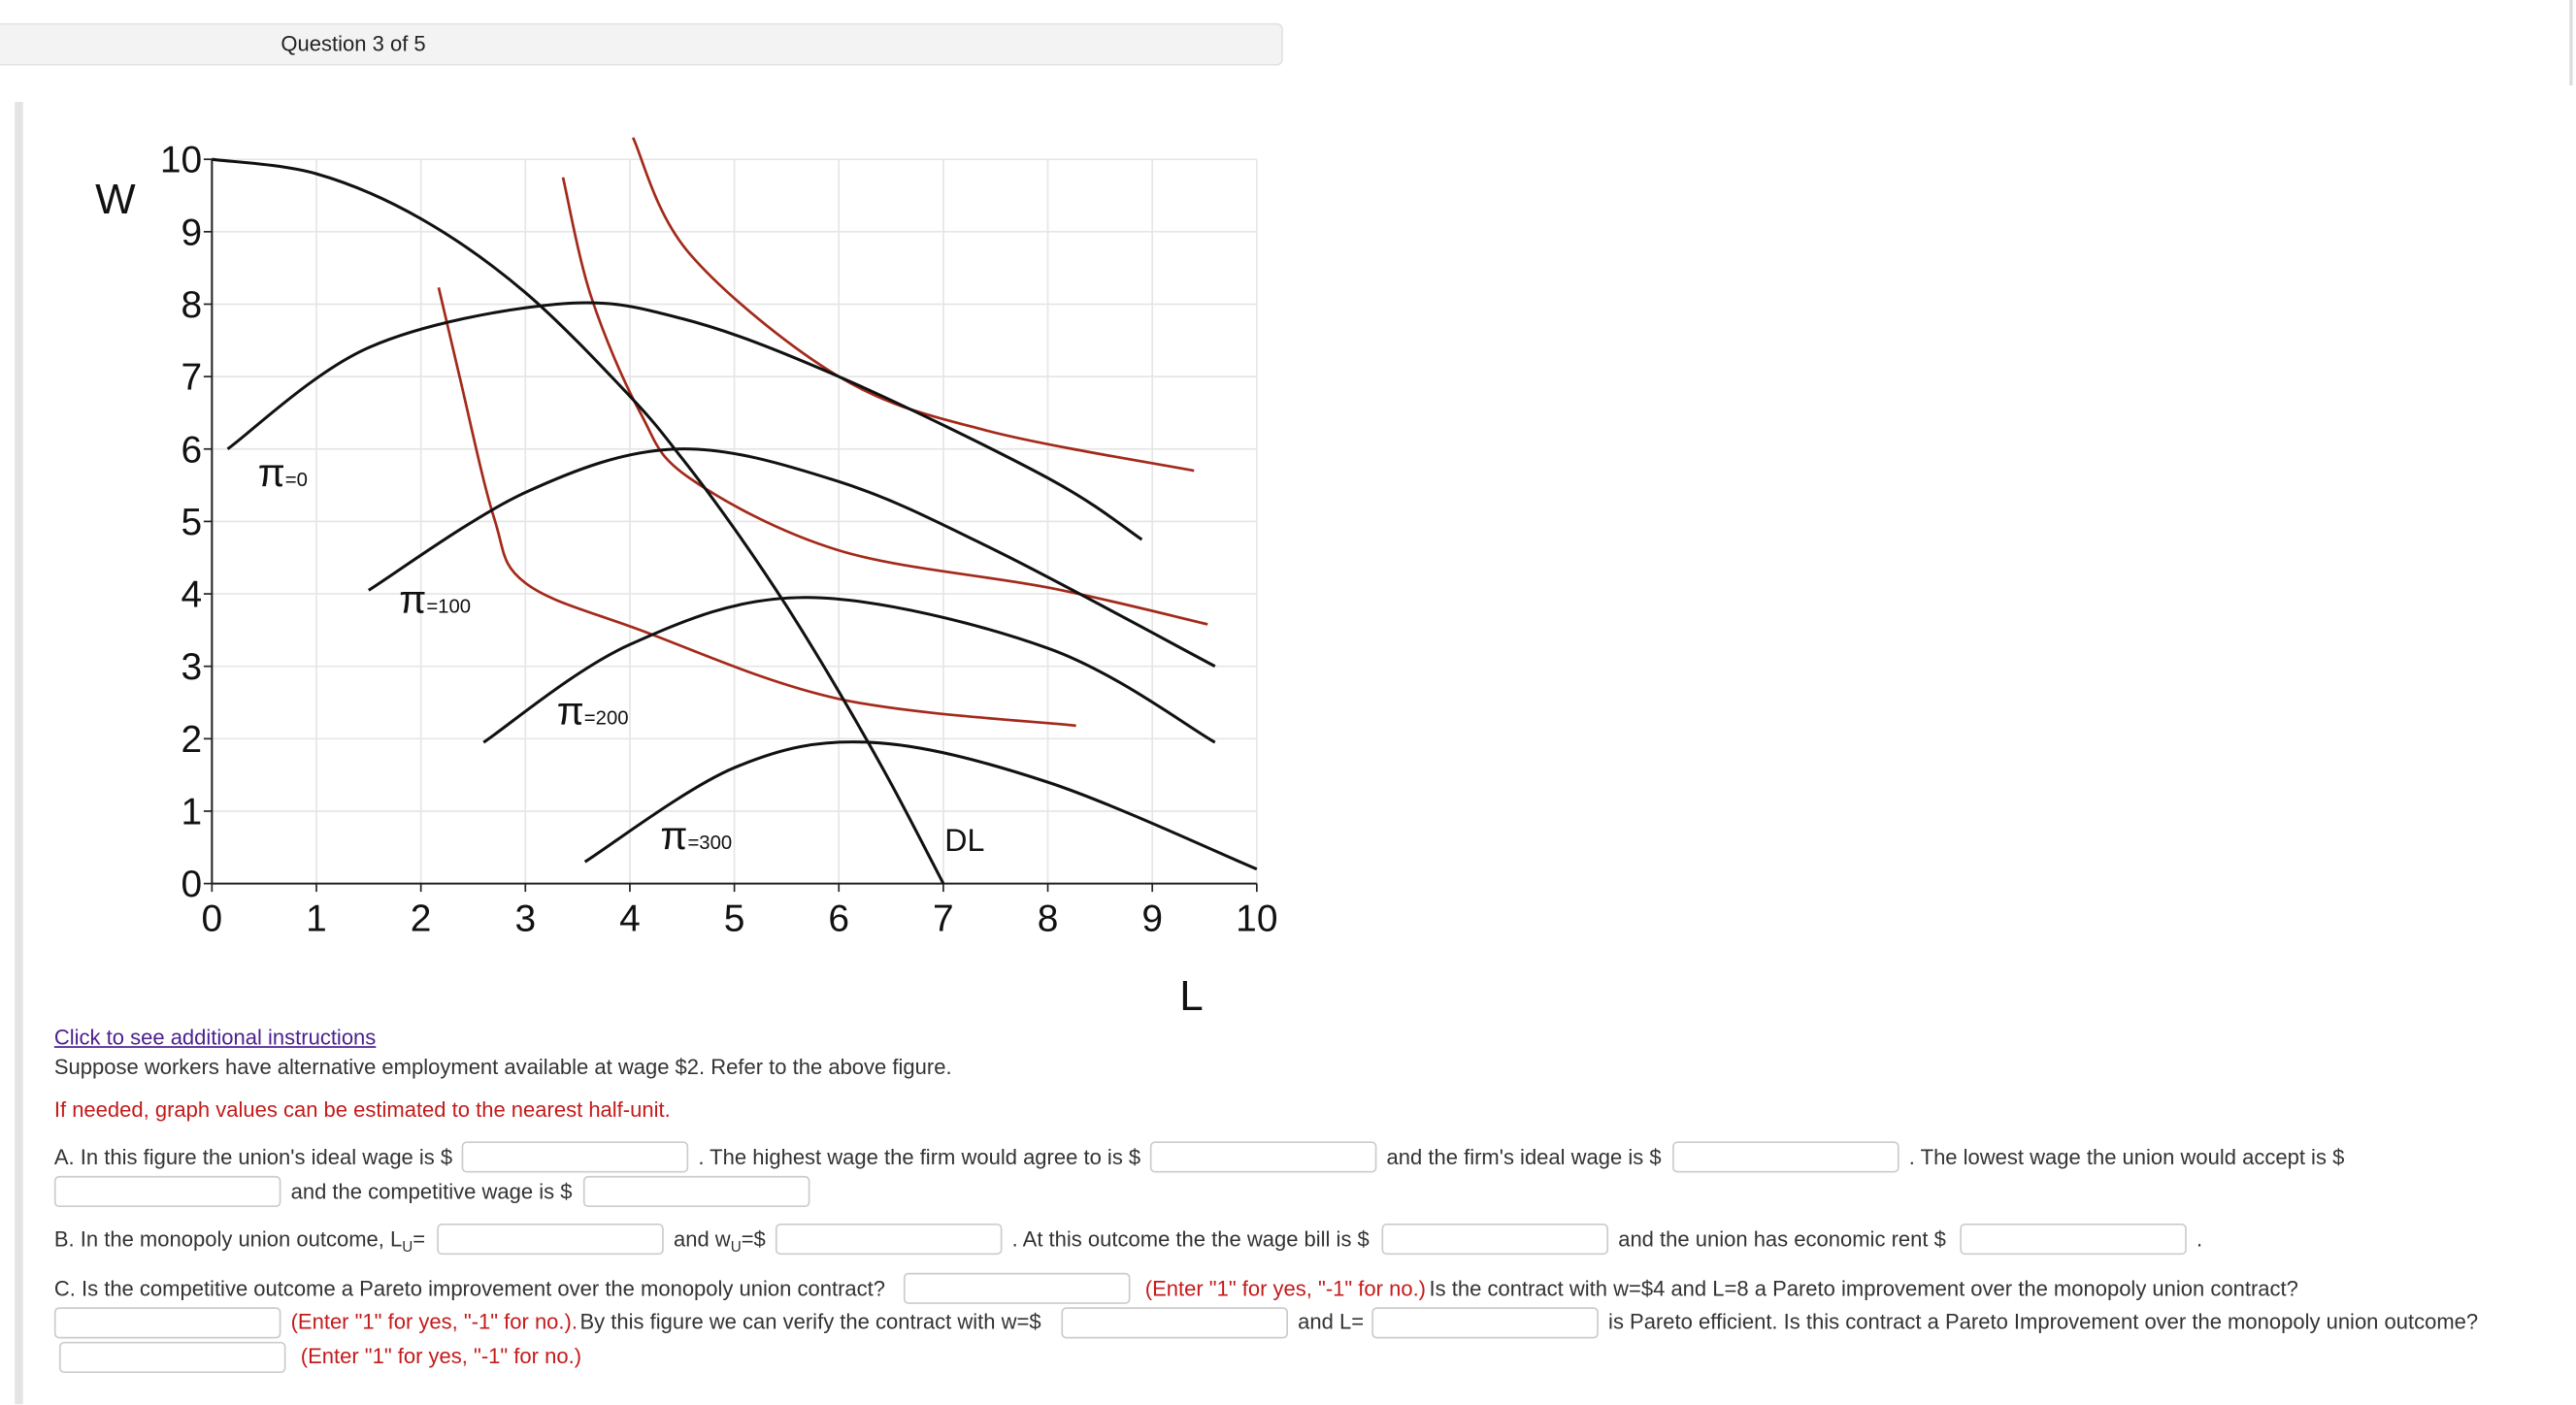  What do you see at coordinates (753, 1239) in the screenshot?
I see `partB-t2b: =$` at bounding box center [753, 1239].